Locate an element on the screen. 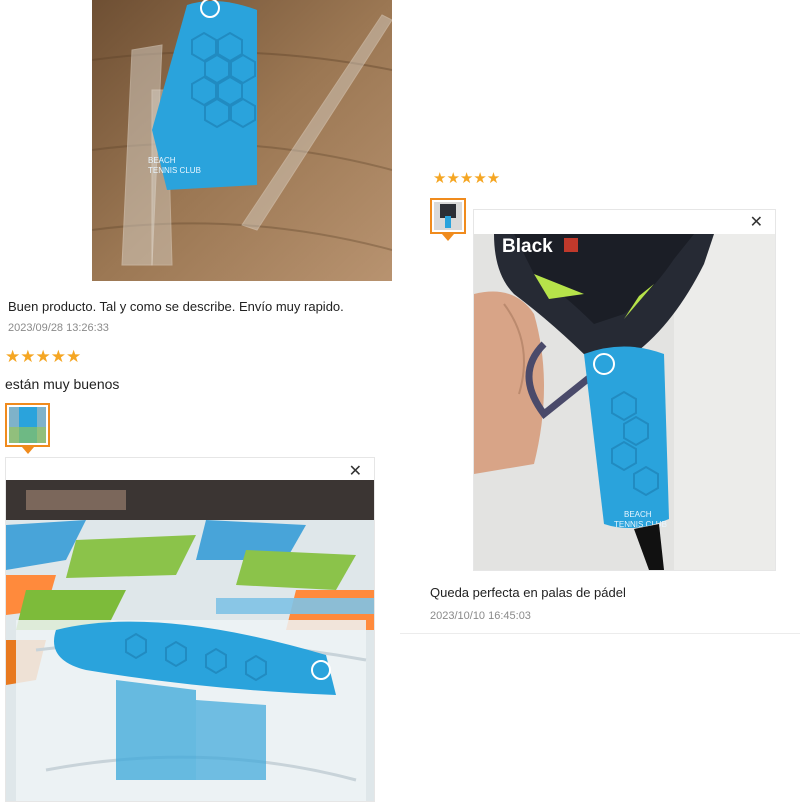 This screenshot has height=802, width=800. review-1-photo: BEACH TENNIS CLUB is located at coordinates (242, 140).